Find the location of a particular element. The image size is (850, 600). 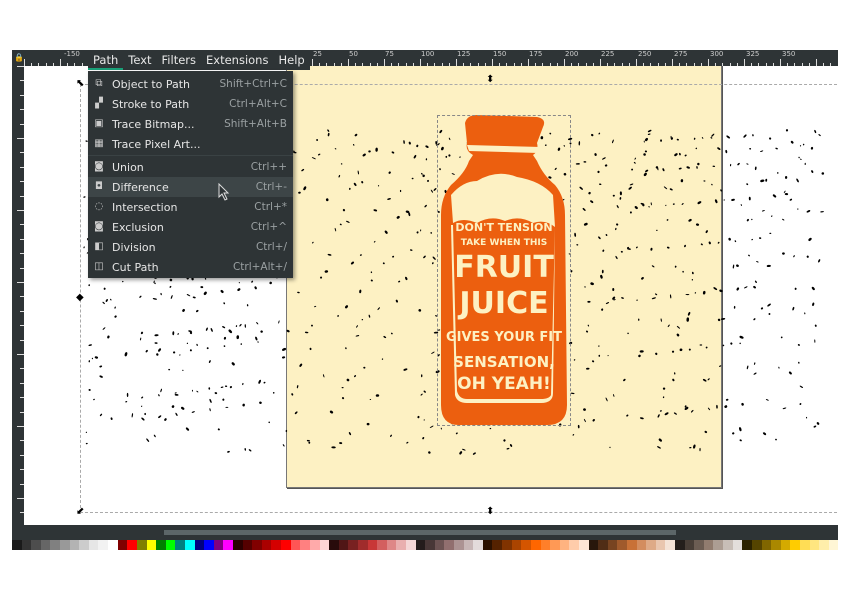

scale-handle-sw: ⬋ is located at coordinates (80, 511).